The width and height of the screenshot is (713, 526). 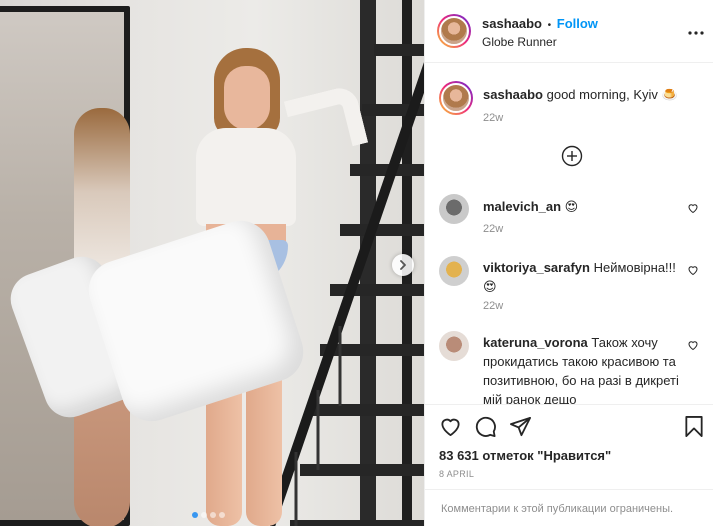 What do you see at coordinates (522, 206) in the screenshot?
I see `commenter-username: malevich_an` at bounding box center [522, 206].